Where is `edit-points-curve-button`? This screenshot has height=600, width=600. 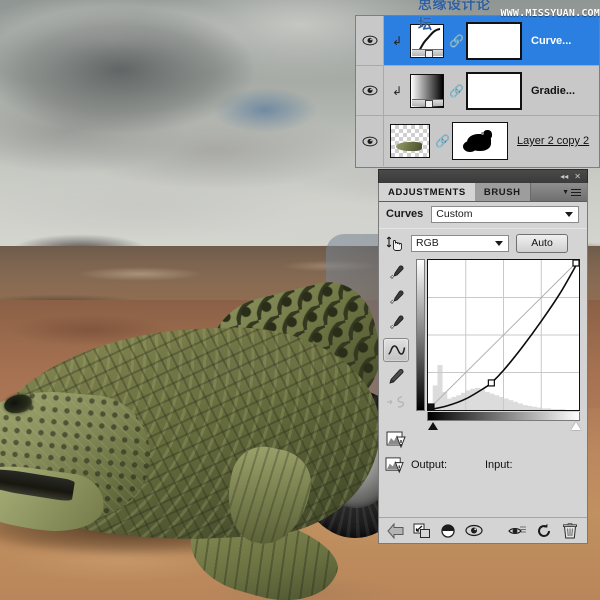 edit-points-curve-button is located at coordinates (396, 350).